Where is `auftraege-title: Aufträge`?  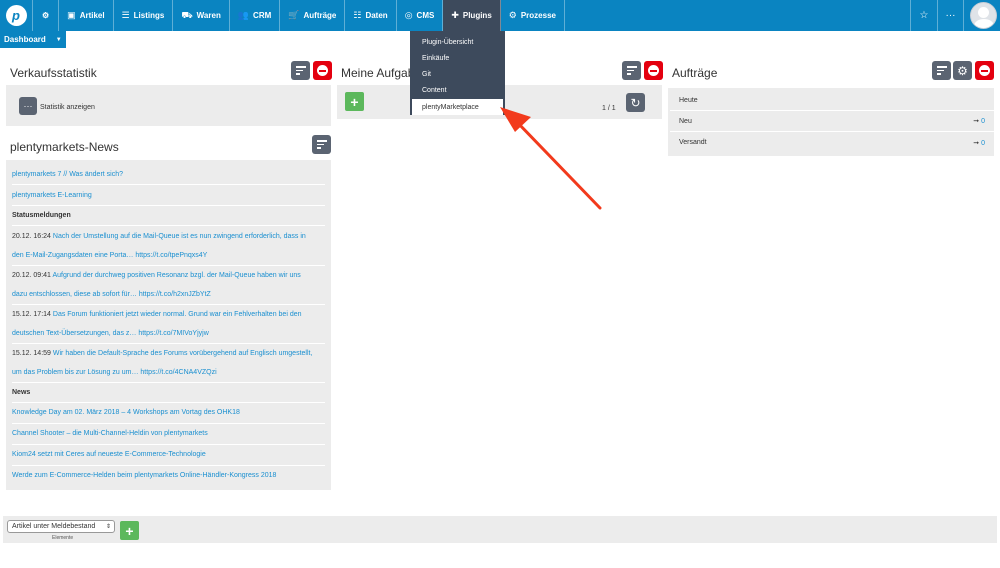 auftraege-title: Aufträge is located at coordinates (695, 73).